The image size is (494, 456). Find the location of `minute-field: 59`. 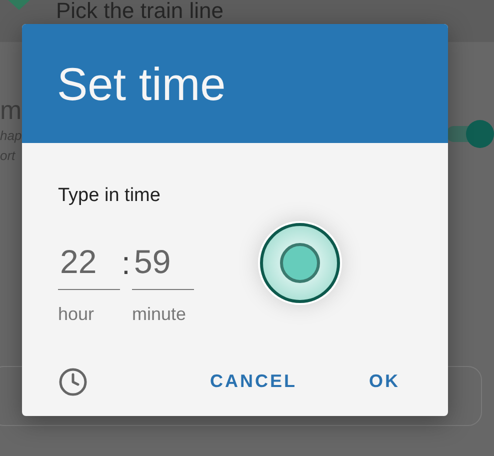

minute-field: 59 is located at coordinates (163, 262).